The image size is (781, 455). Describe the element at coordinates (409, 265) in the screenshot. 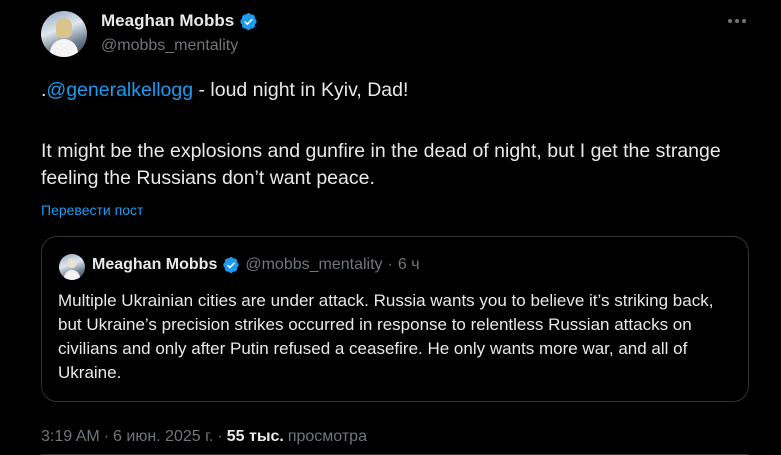

I see `quoted-post-time: 6 ч` at that location.